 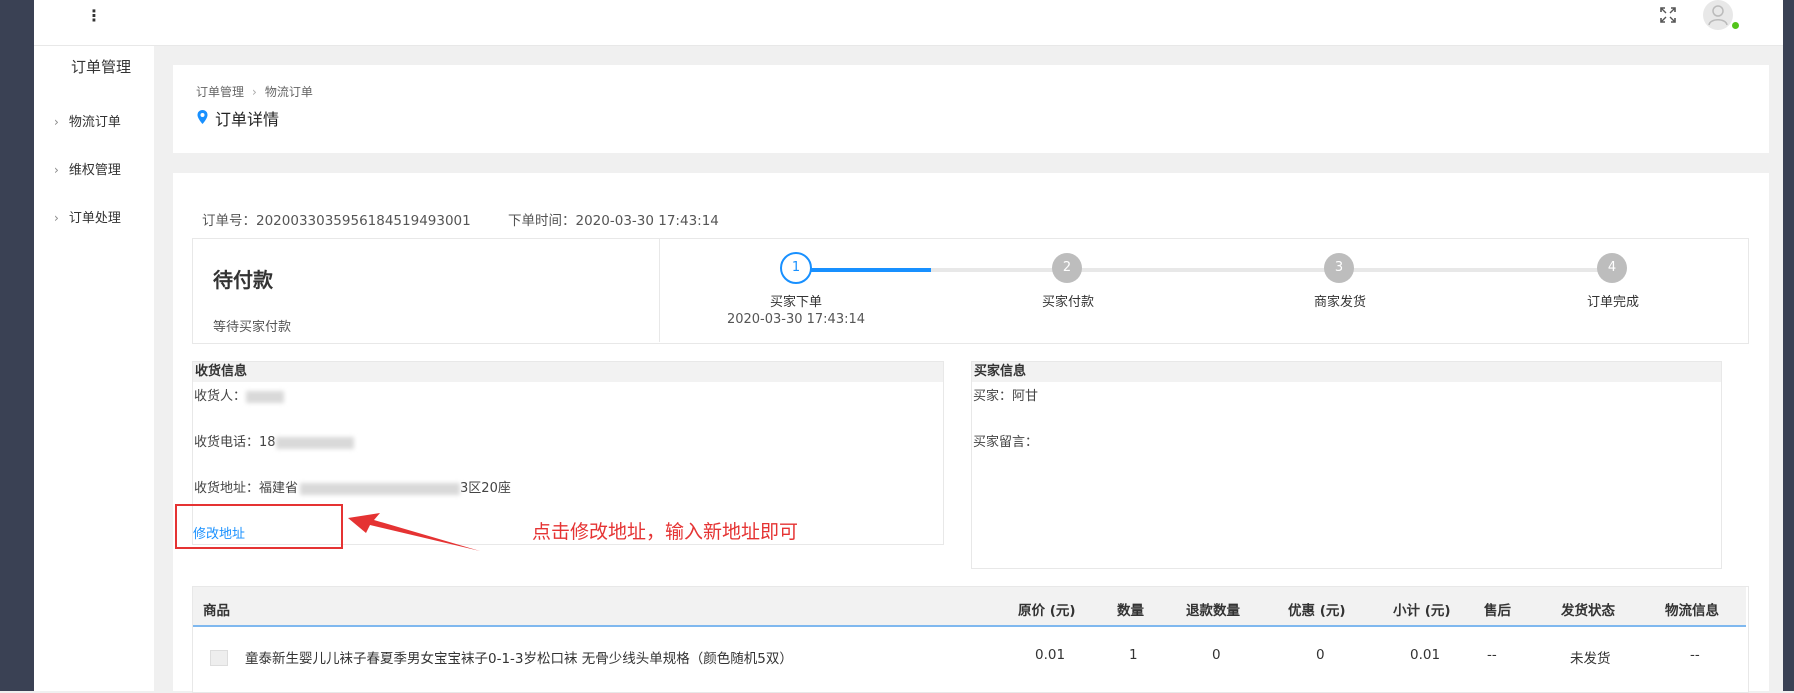 I want to click on col-logistics: 物流信息, so click(x=1692, y=611).